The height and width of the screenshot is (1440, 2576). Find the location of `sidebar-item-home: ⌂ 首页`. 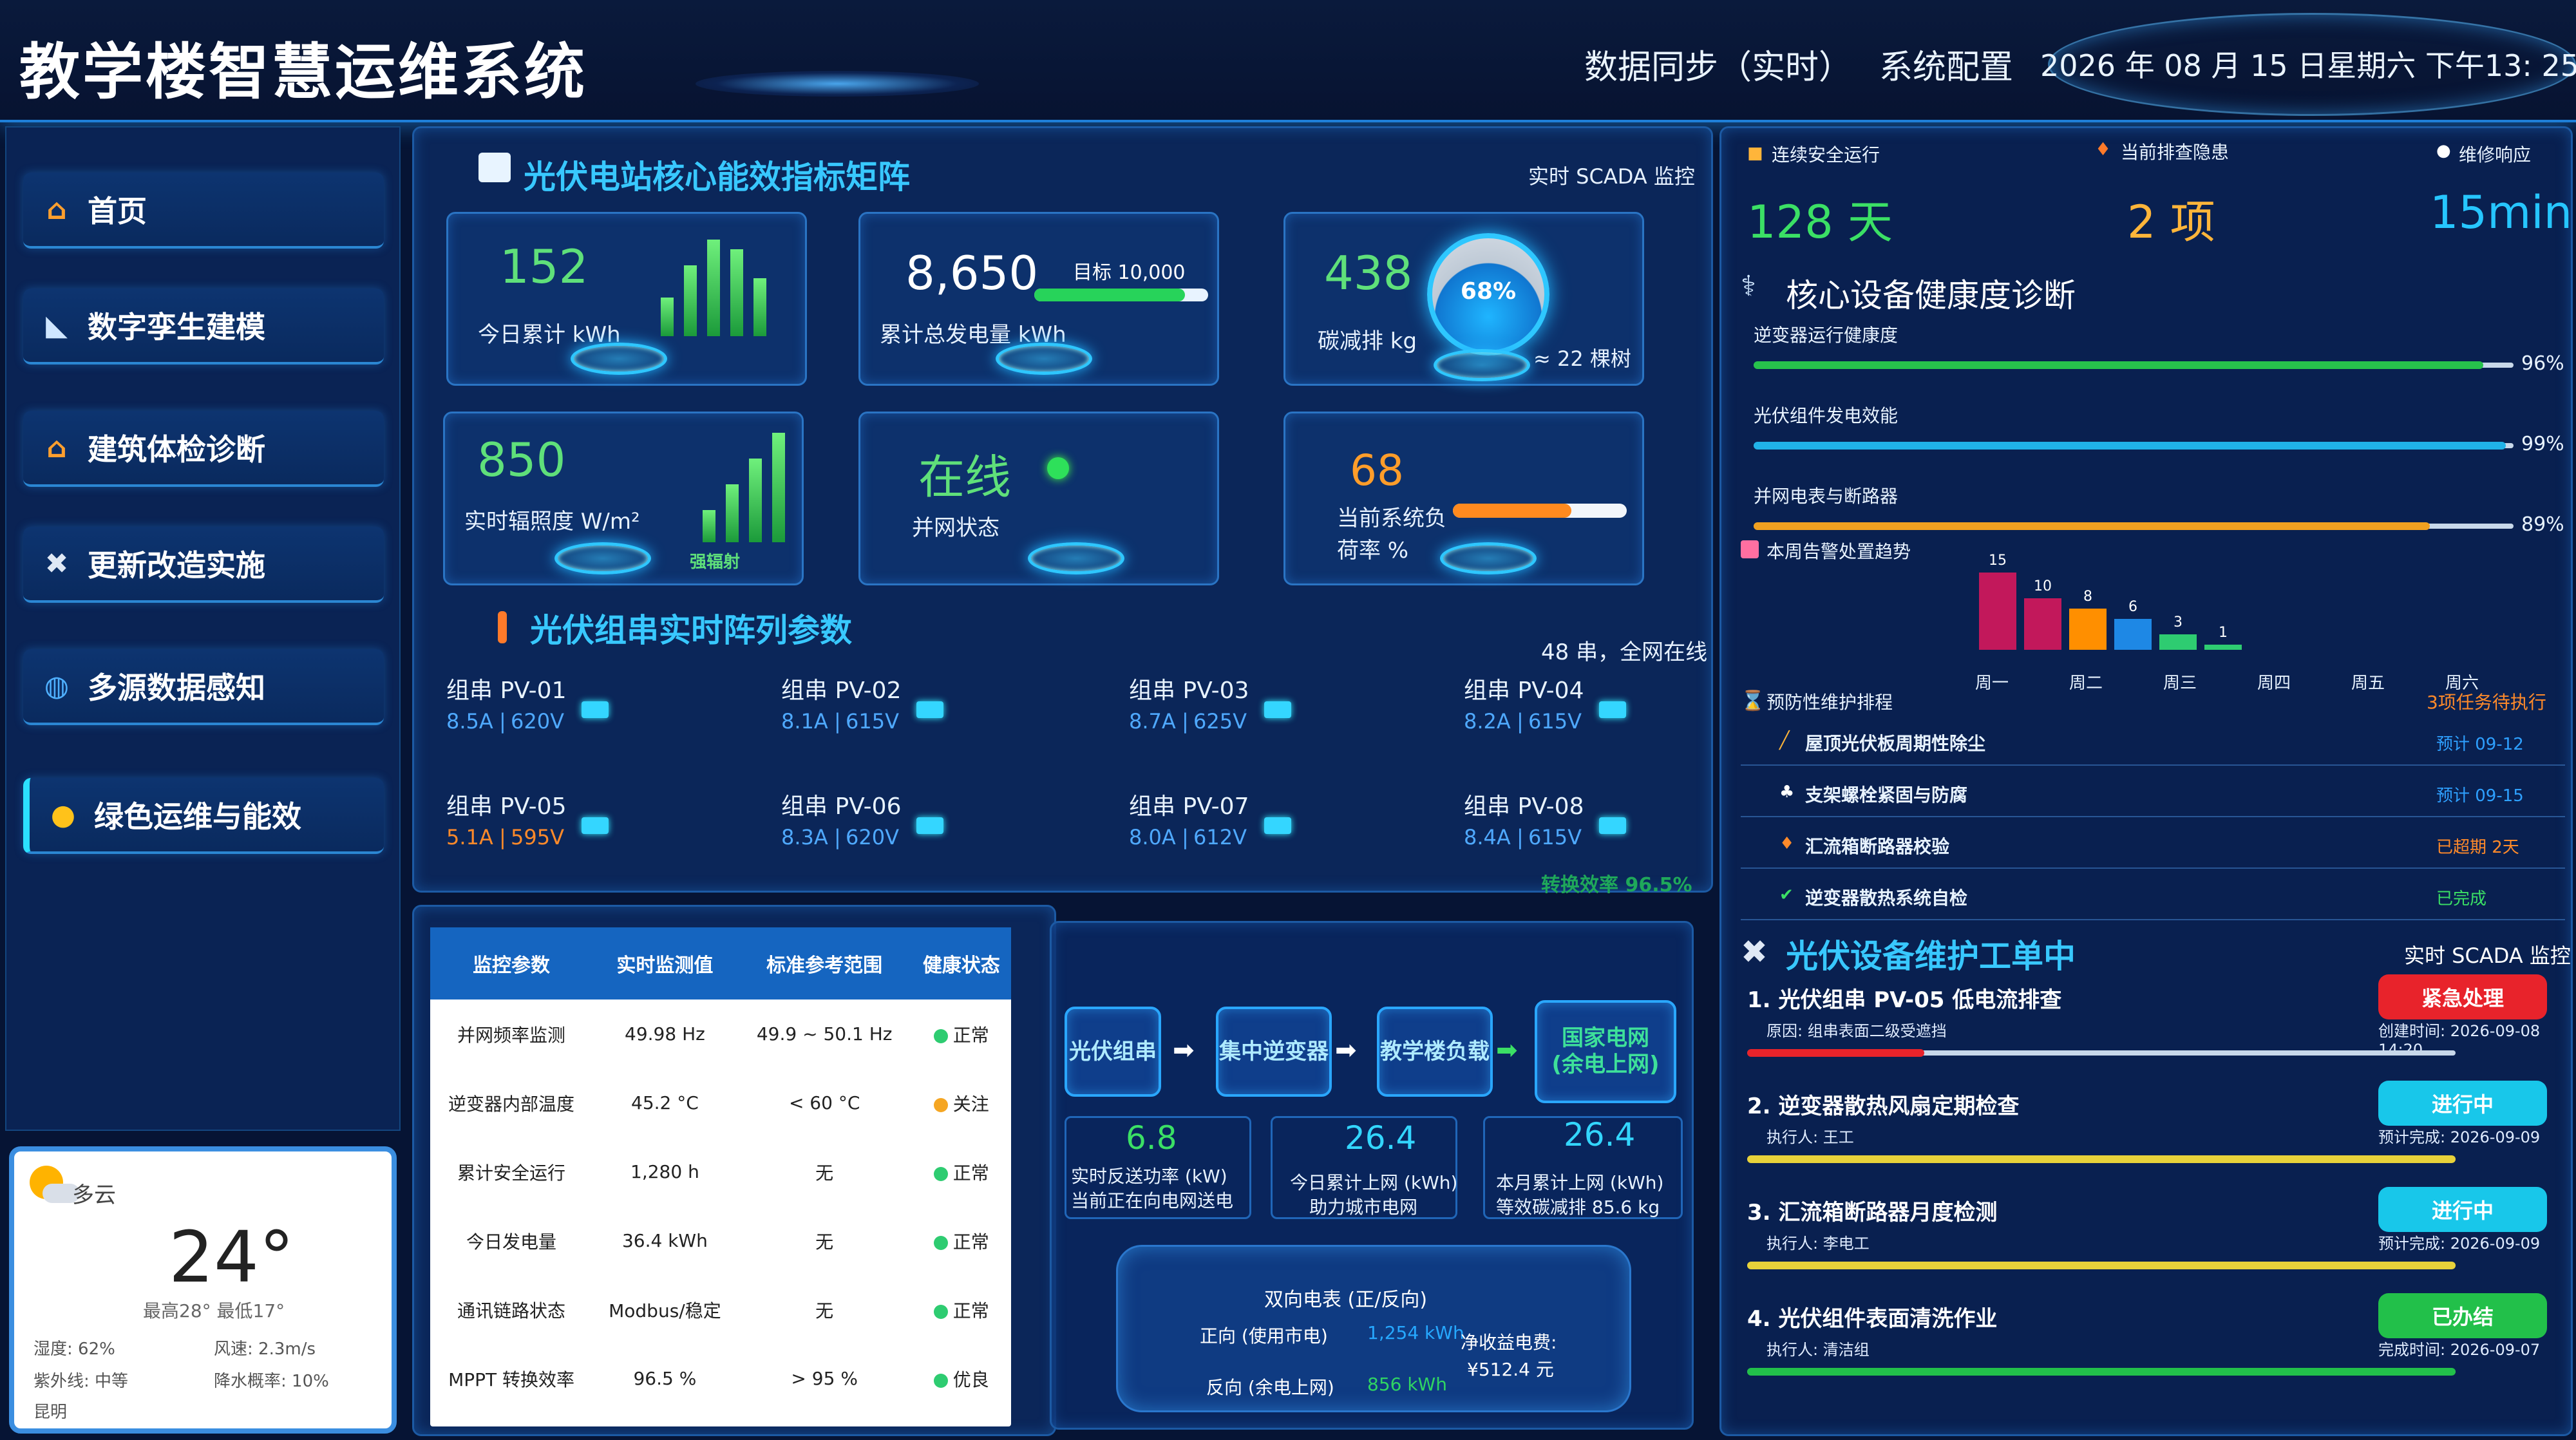

sidebar-item-home: ⌂ 首页 is located at coordinates (203, 211).